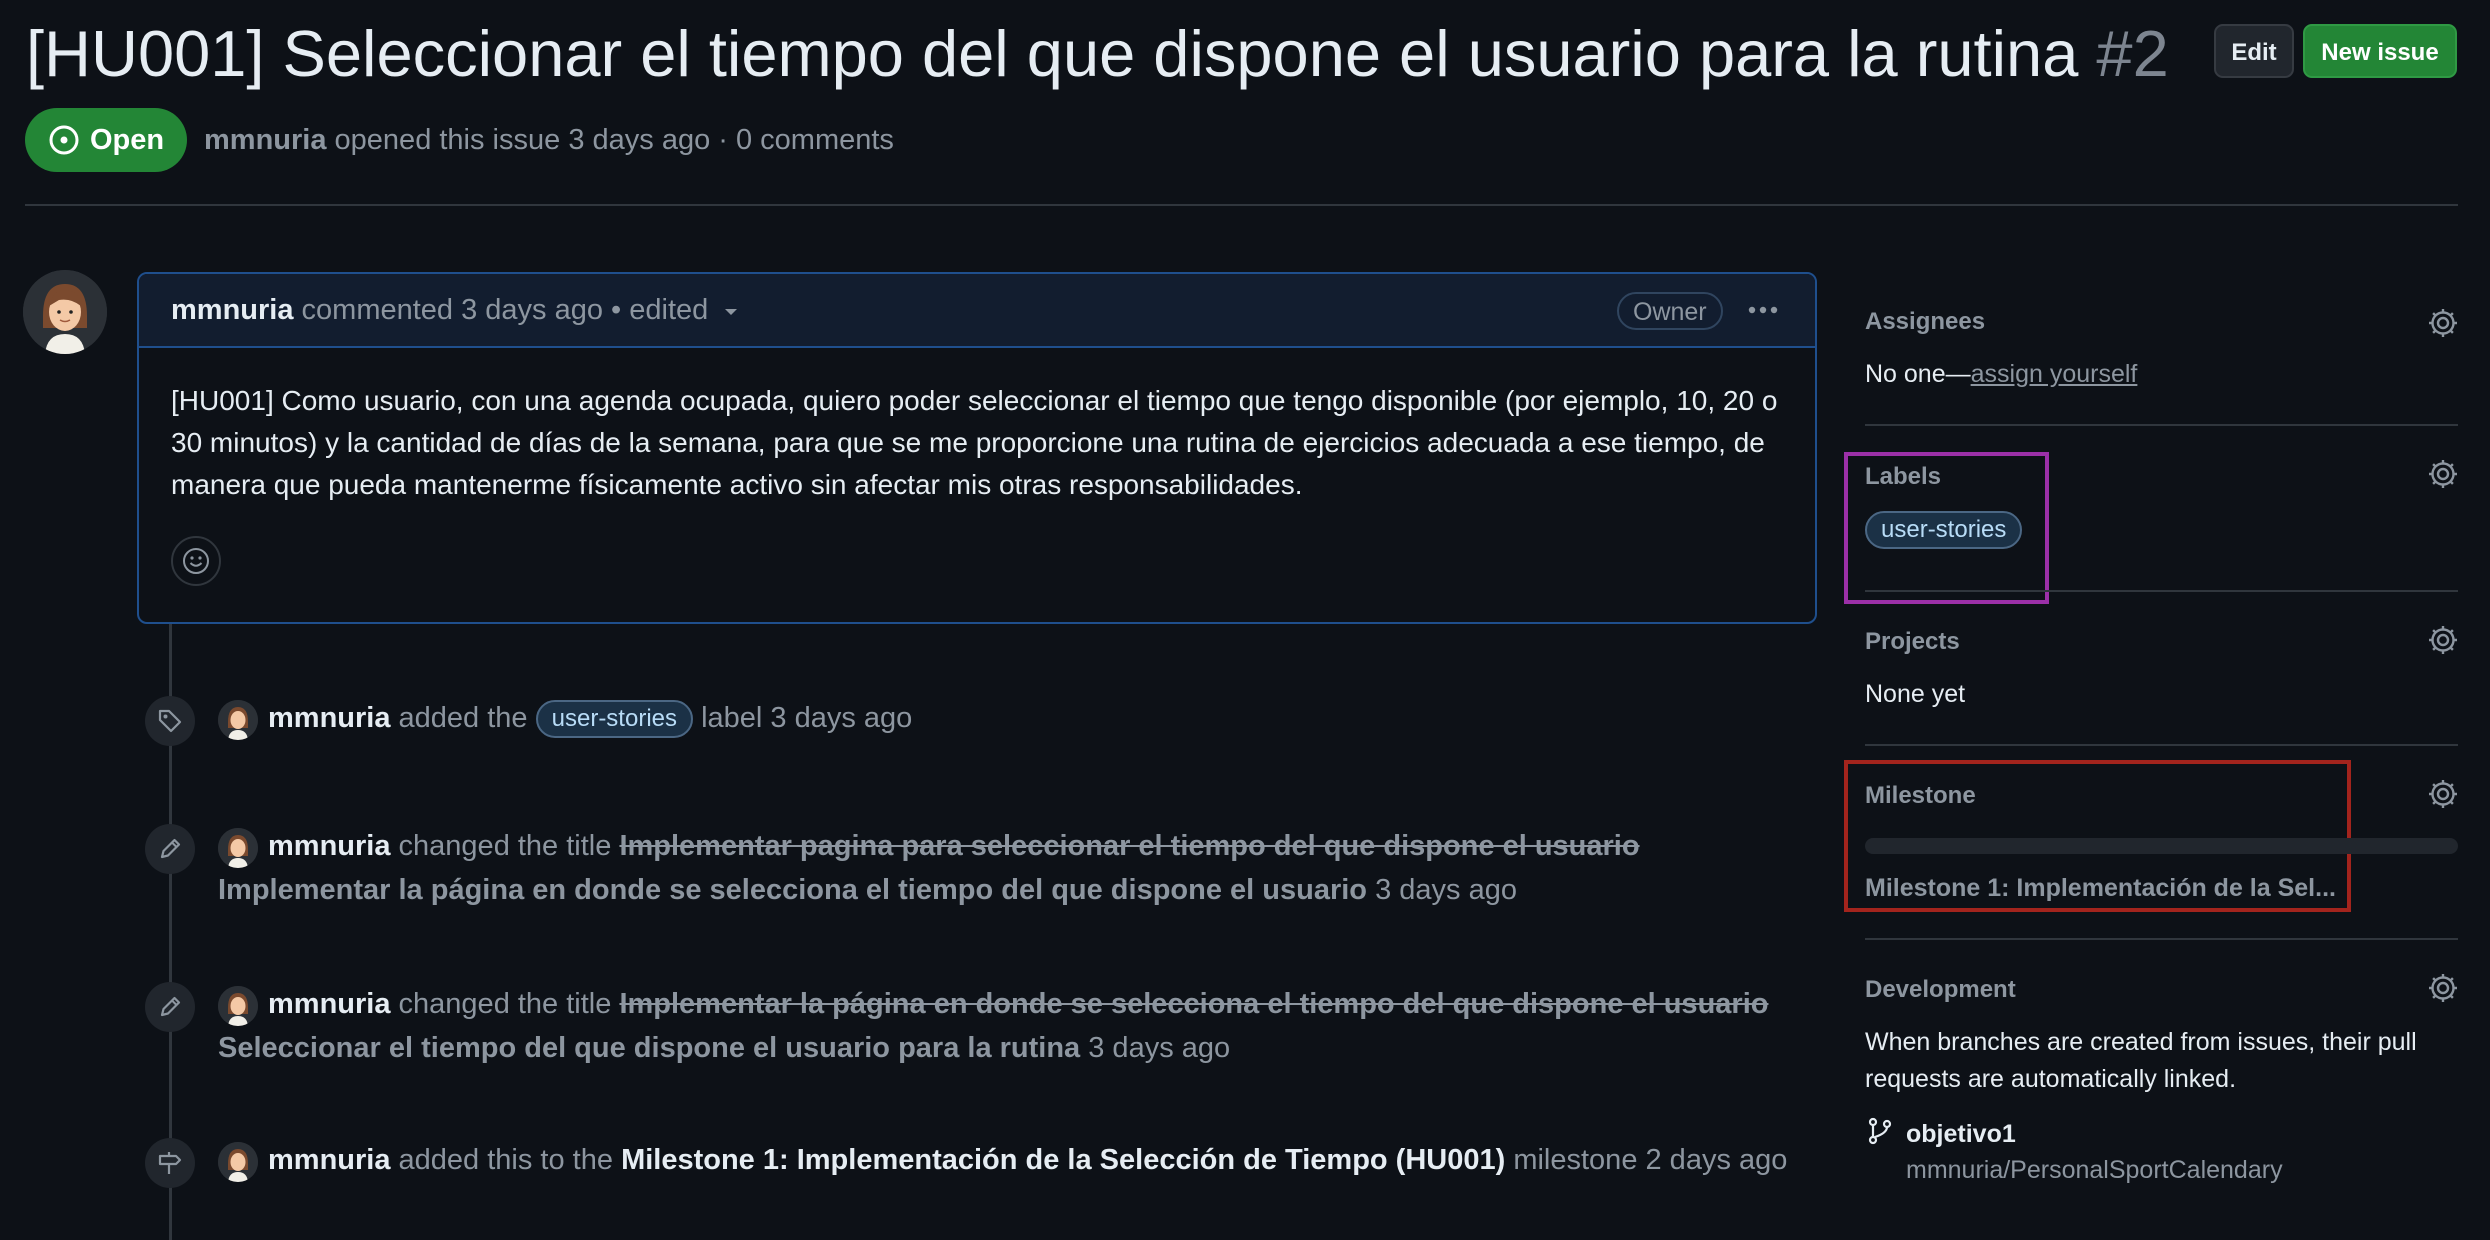  I want to click on tag-icon, so click(170, 721).